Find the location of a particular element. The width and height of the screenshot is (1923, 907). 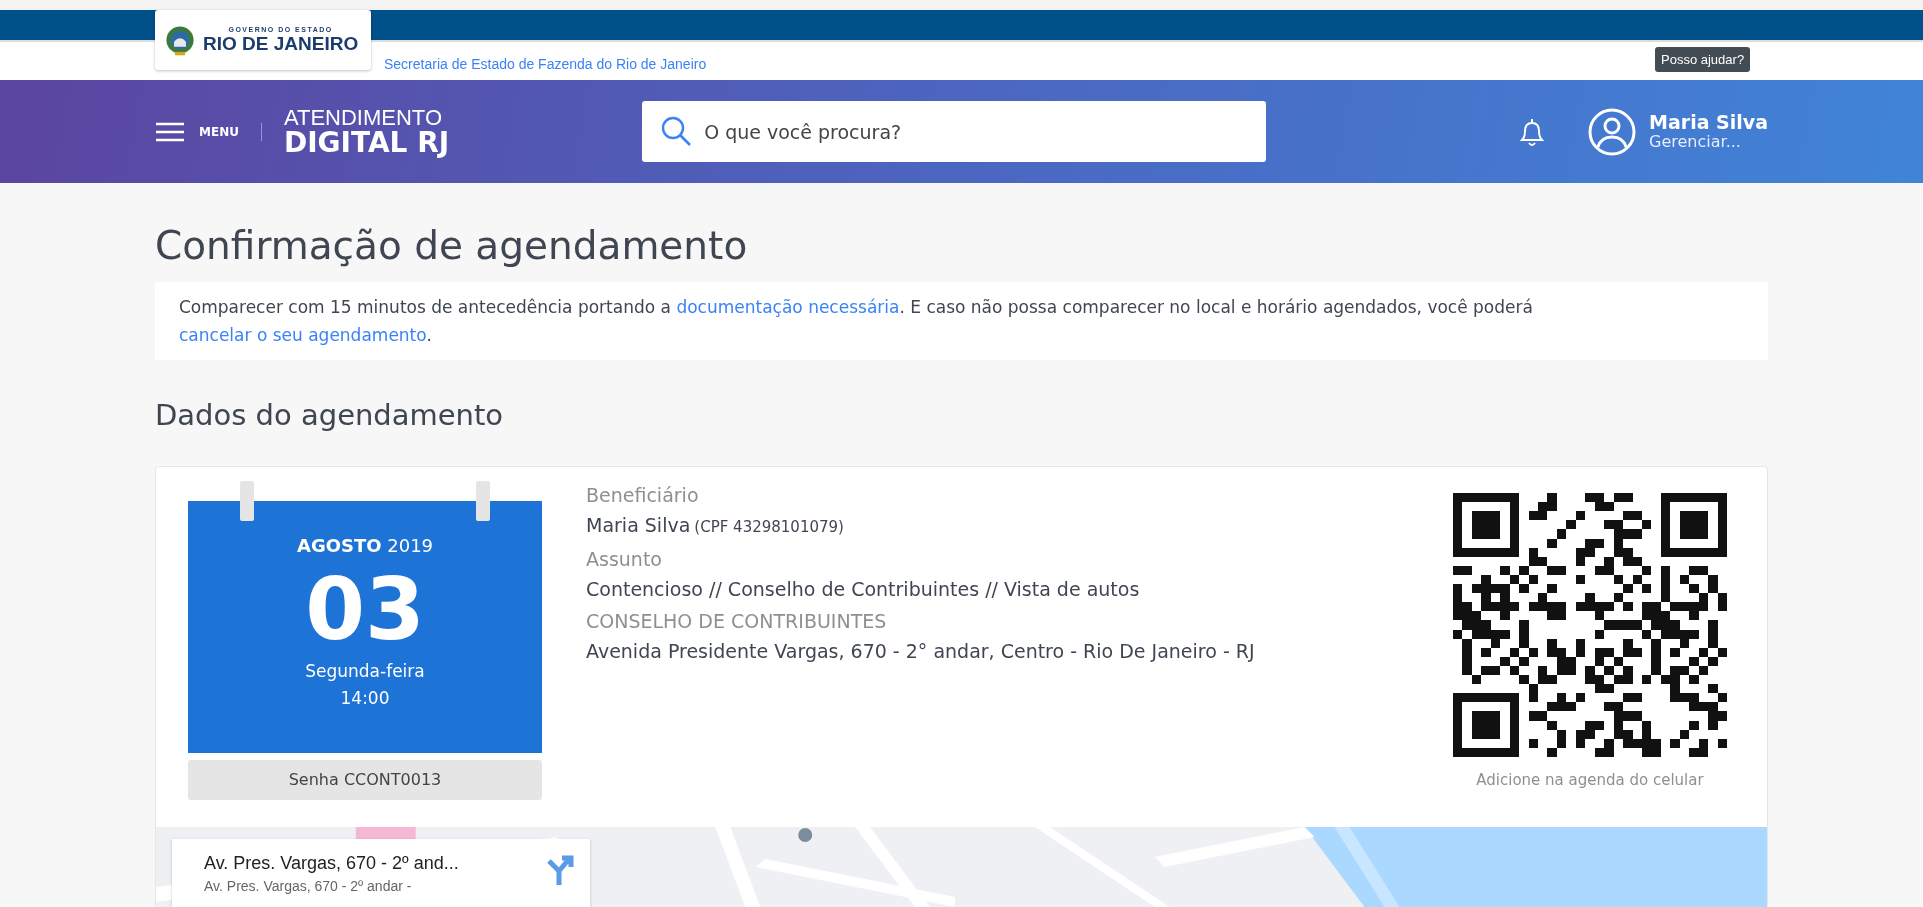

ticket-number: Senha CCONT0013 is located at coordinates (365, 780).